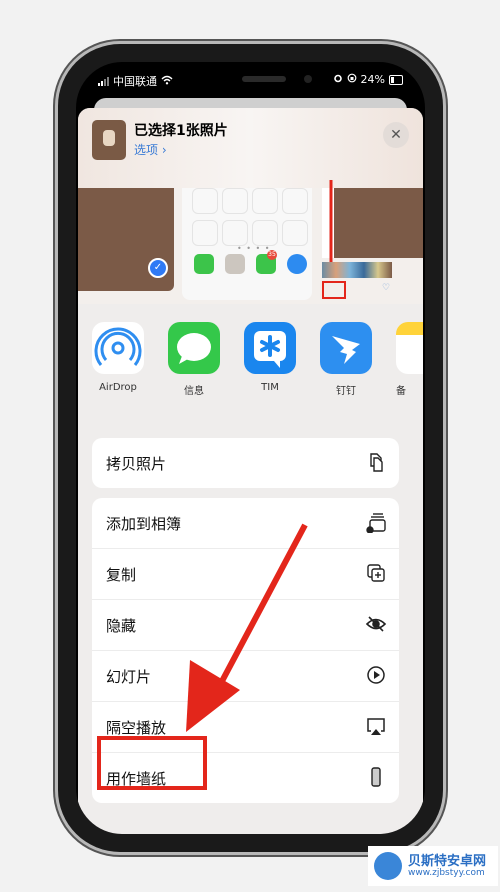 This screenshot has height=892, width=500. I want to click on play-circle-icon, so click(376, 675).